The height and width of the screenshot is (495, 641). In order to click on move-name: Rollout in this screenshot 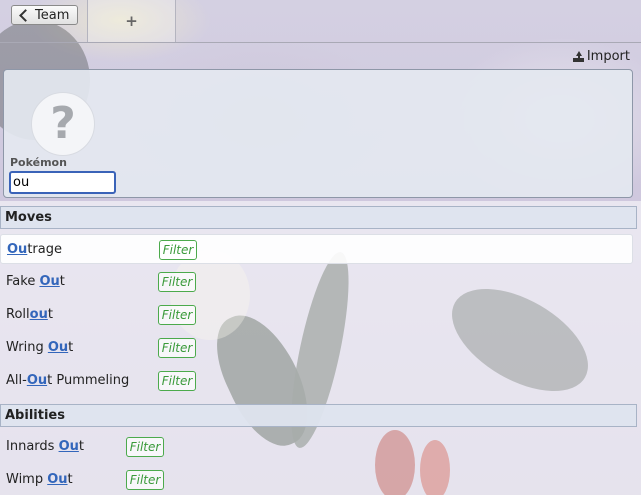, I will do `click(29, 314)`.